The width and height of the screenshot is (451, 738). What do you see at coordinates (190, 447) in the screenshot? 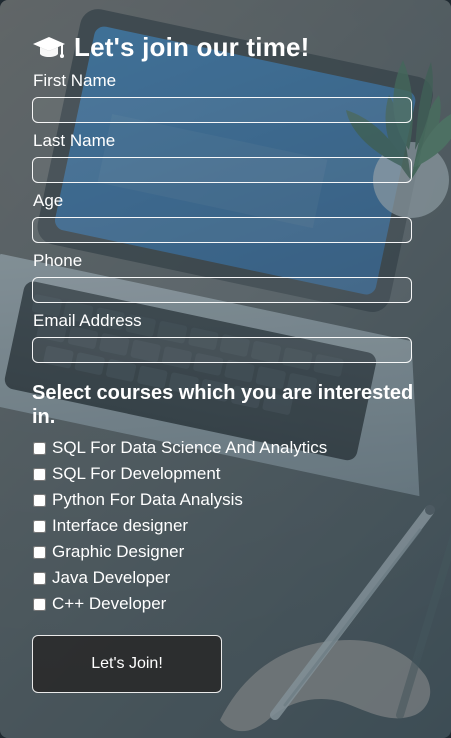
I see `course-label: SQL For Data Science And Analytics` at bounding box center [190, 447].